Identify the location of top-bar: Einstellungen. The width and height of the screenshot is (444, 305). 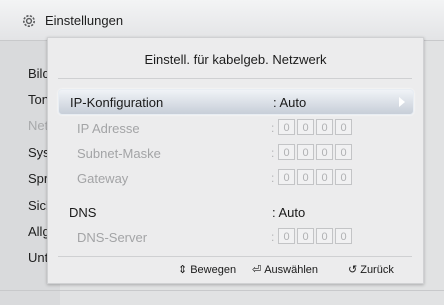
(222, 20).